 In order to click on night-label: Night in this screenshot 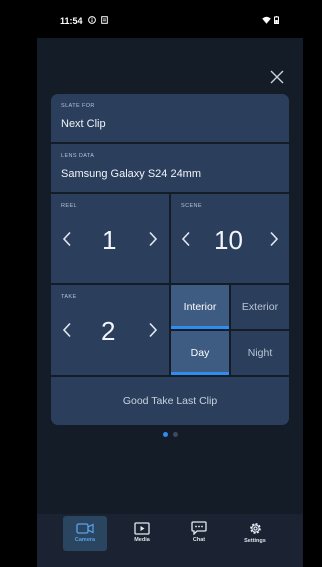, I will do `click(260, 353)`.